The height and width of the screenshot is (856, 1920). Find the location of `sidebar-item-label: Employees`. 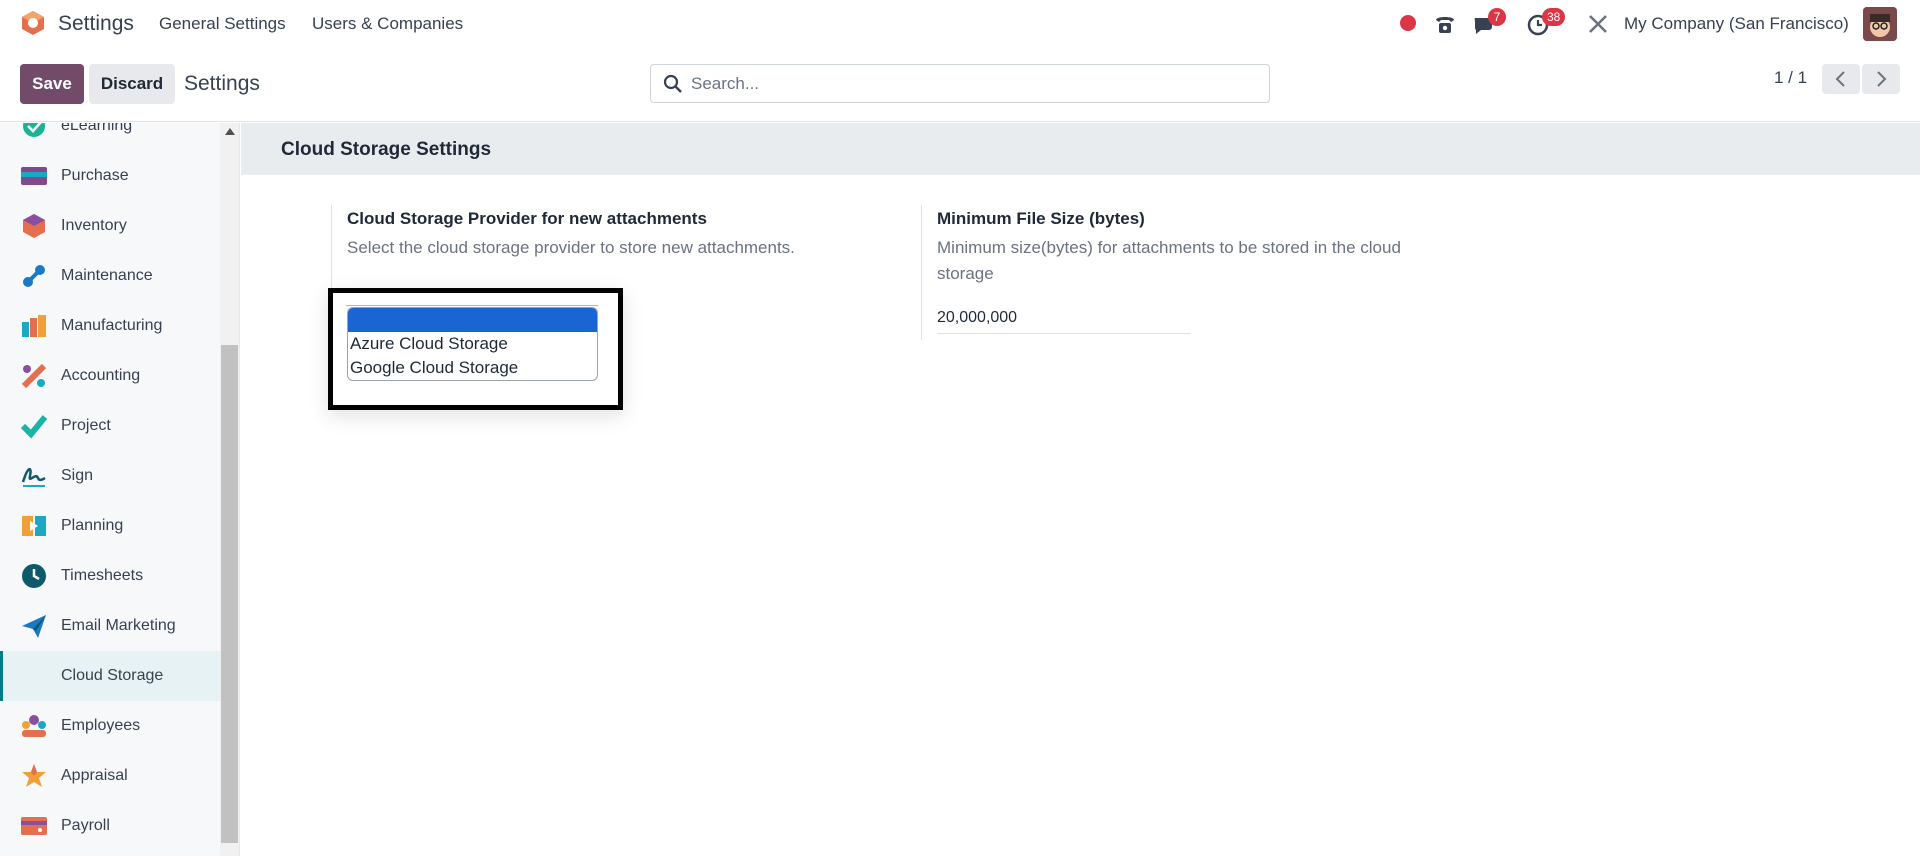

sidebar-item-label: Employees is located at coordinates (101, 725).